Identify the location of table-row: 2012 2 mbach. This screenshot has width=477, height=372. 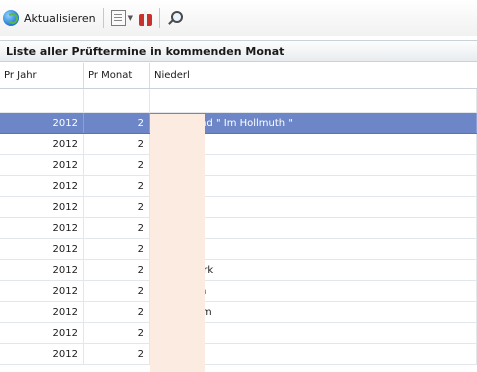
(238, 228).